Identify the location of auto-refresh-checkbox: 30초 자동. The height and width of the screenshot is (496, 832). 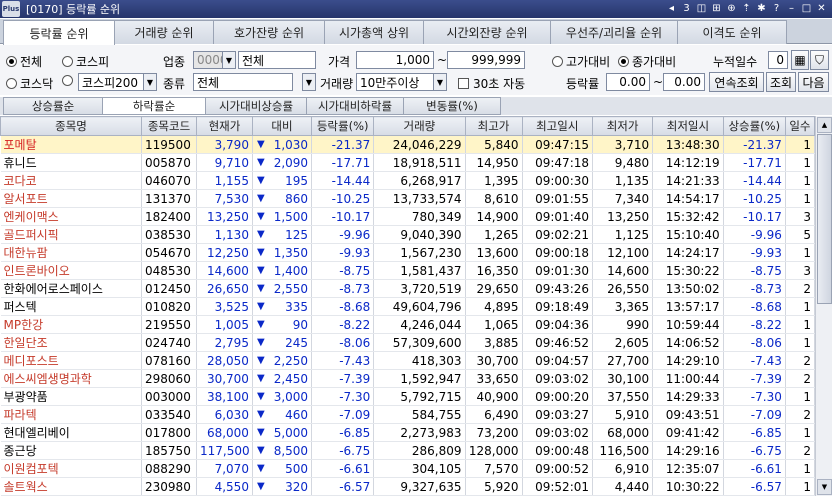
(491, 83).